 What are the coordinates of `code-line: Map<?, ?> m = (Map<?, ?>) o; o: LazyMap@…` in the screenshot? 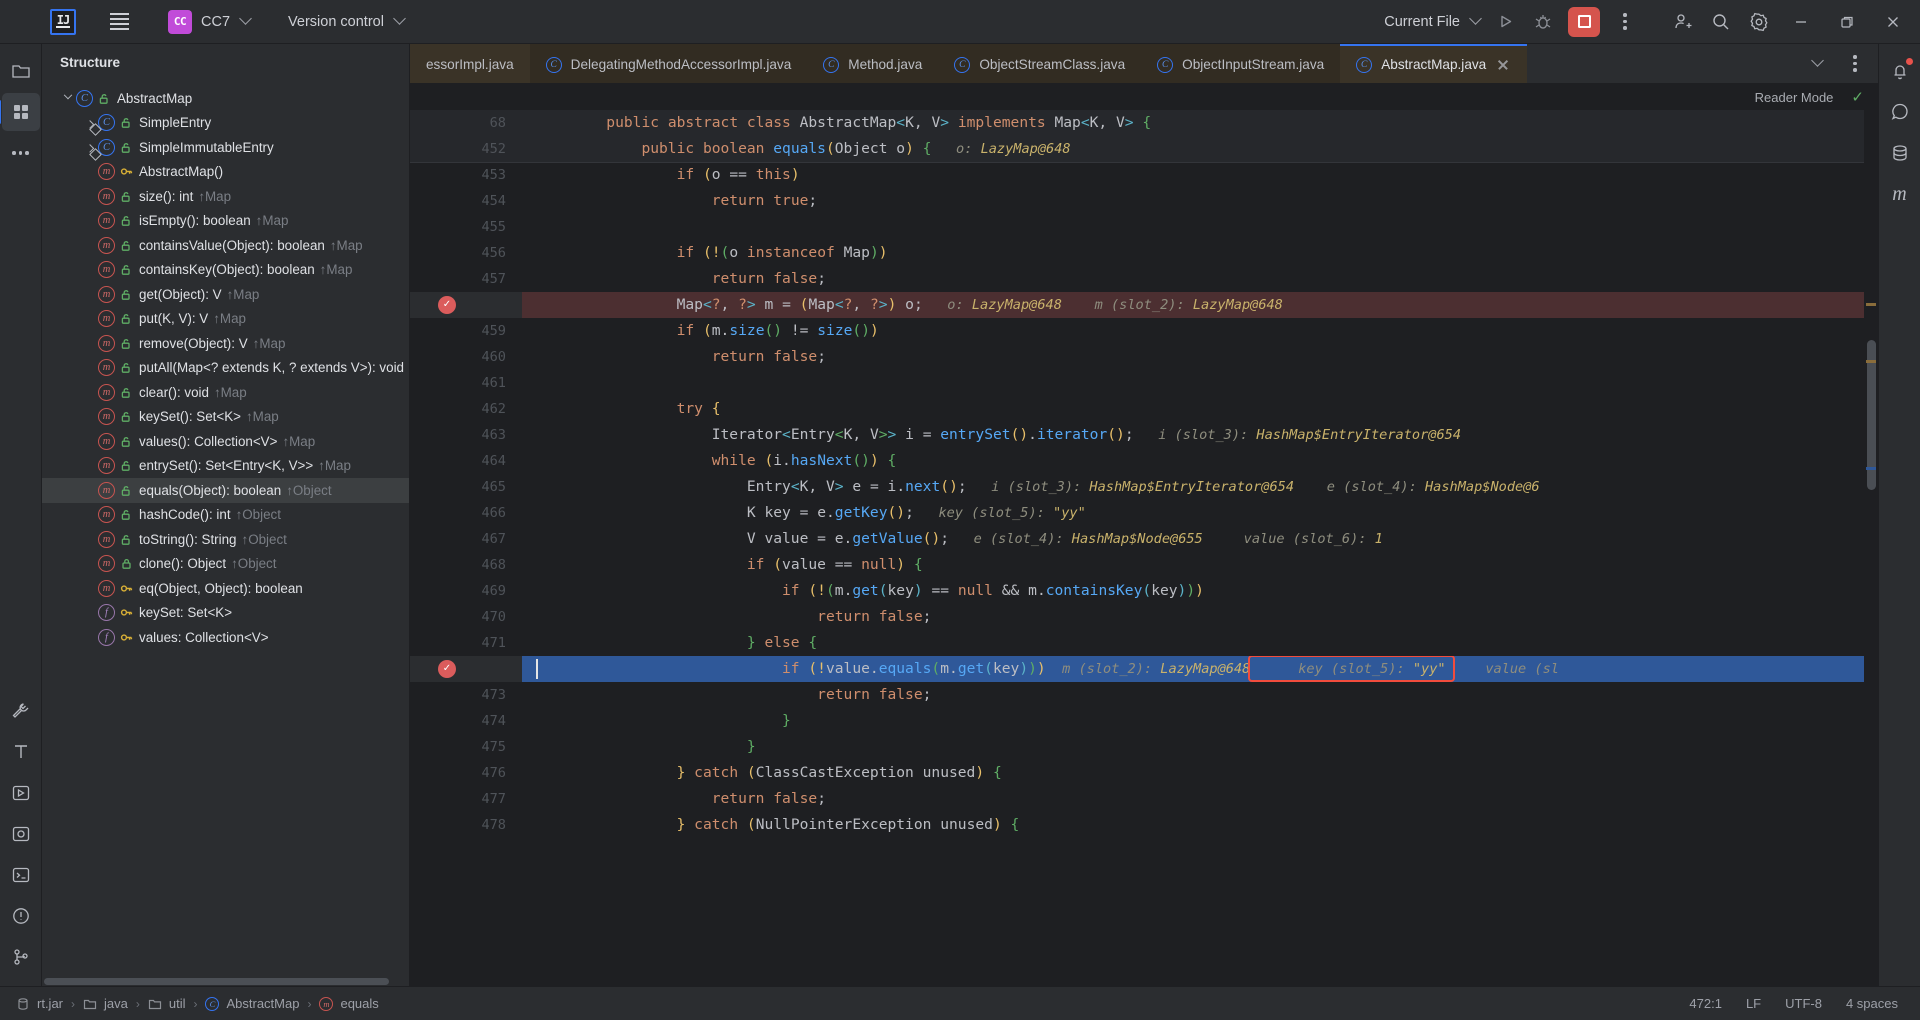 It's located at (1144, 305).